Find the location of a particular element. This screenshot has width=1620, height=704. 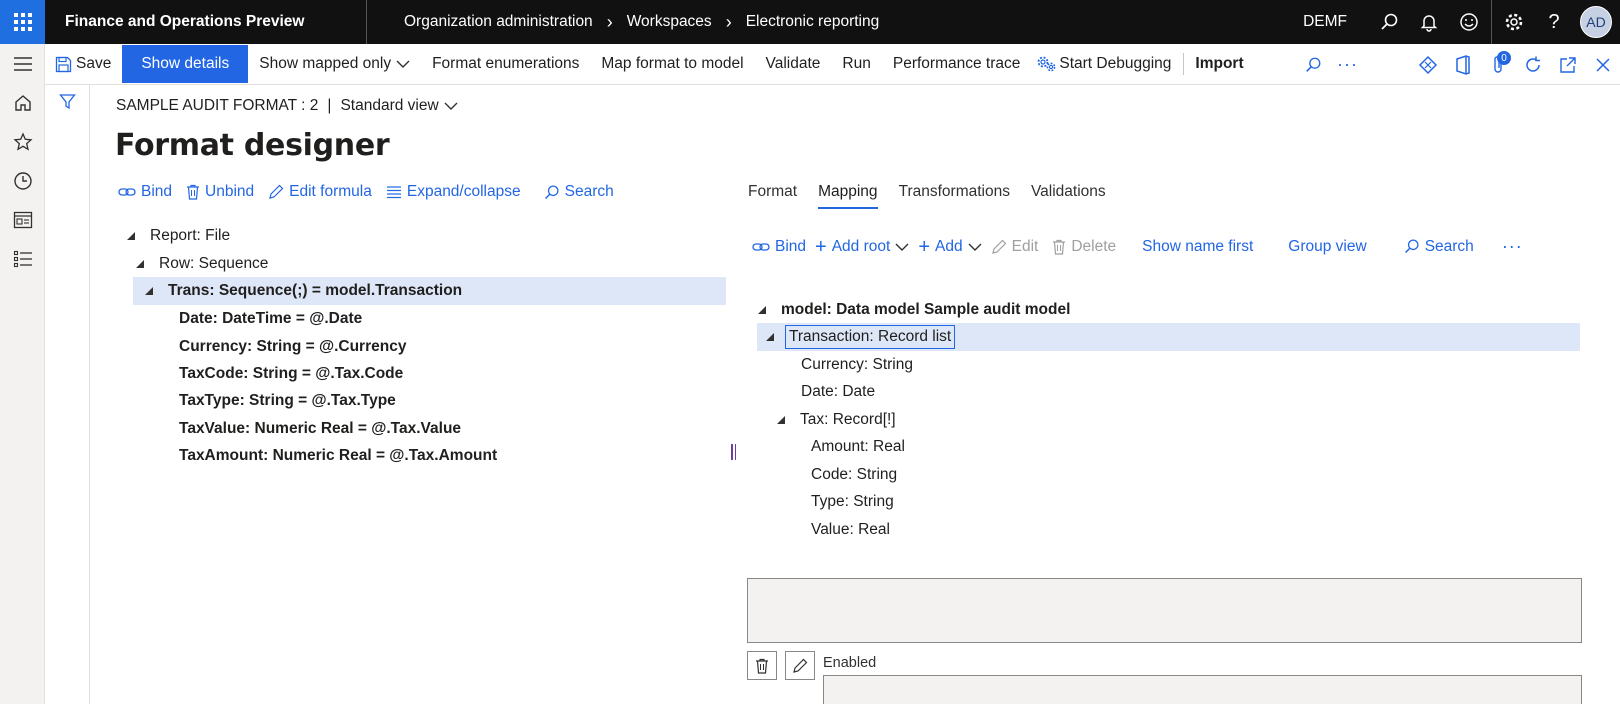

power-apps-button is located at coordinates (1427, 64).